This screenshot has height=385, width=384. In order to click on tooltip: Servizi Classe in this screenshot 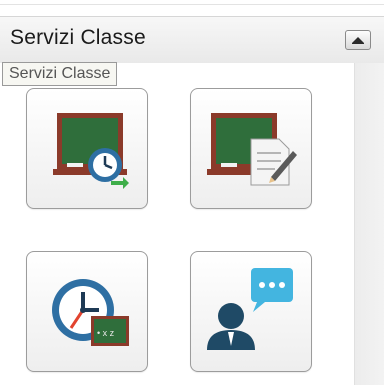, I will do `click(60, 74)`.